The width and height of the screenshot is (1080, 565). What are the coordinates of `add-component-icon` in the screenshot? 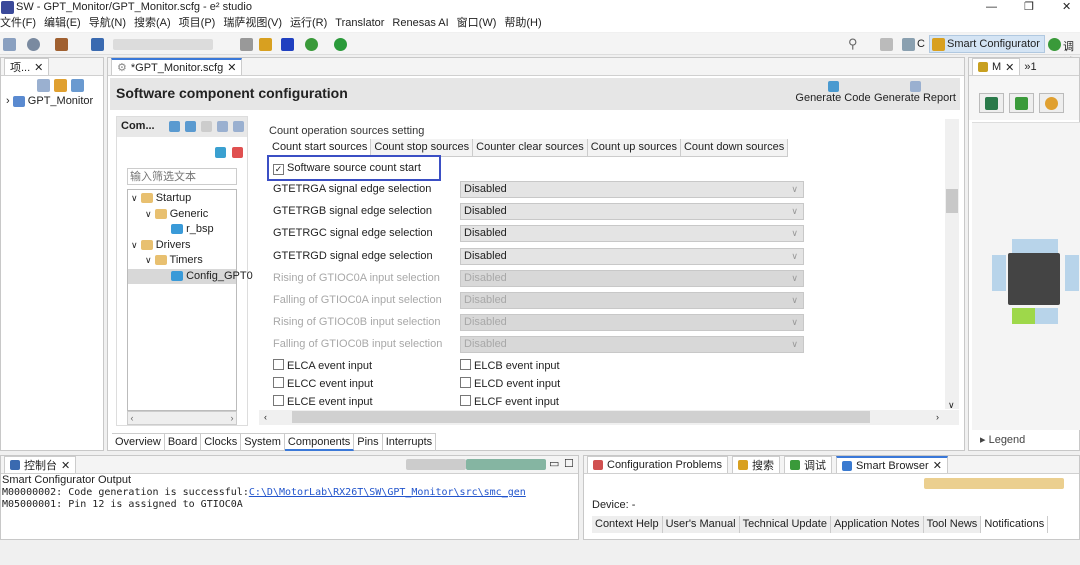 It's located at (220, 152).